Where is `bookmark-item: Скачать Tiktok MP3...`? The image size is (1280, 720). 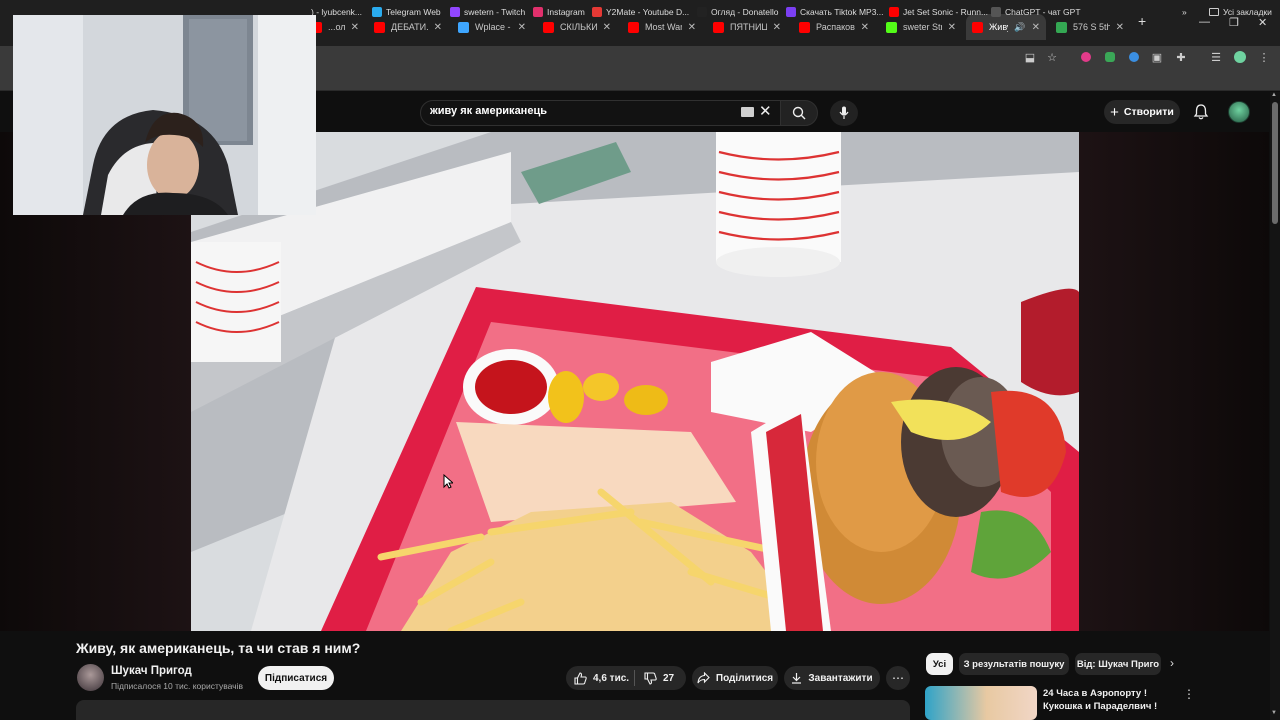
bookmark-item: Скачать Tiktok MP3... is located at coordinates (835, 11).